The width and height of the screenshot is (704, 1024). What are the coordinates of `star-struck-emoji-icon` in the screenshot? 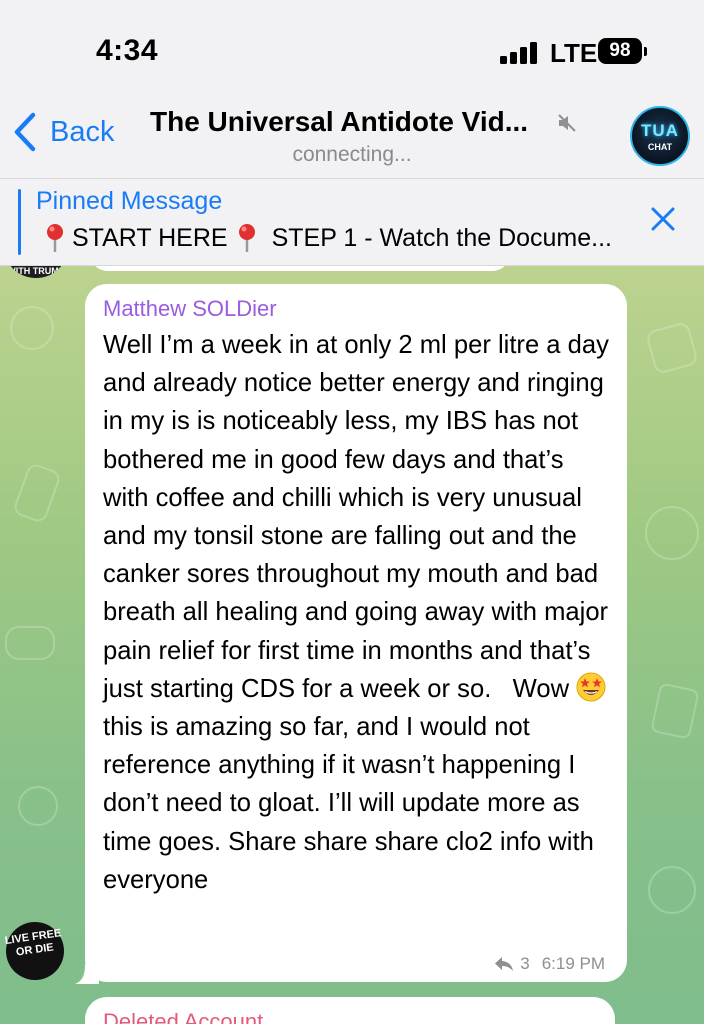 It's located at (591, 687).